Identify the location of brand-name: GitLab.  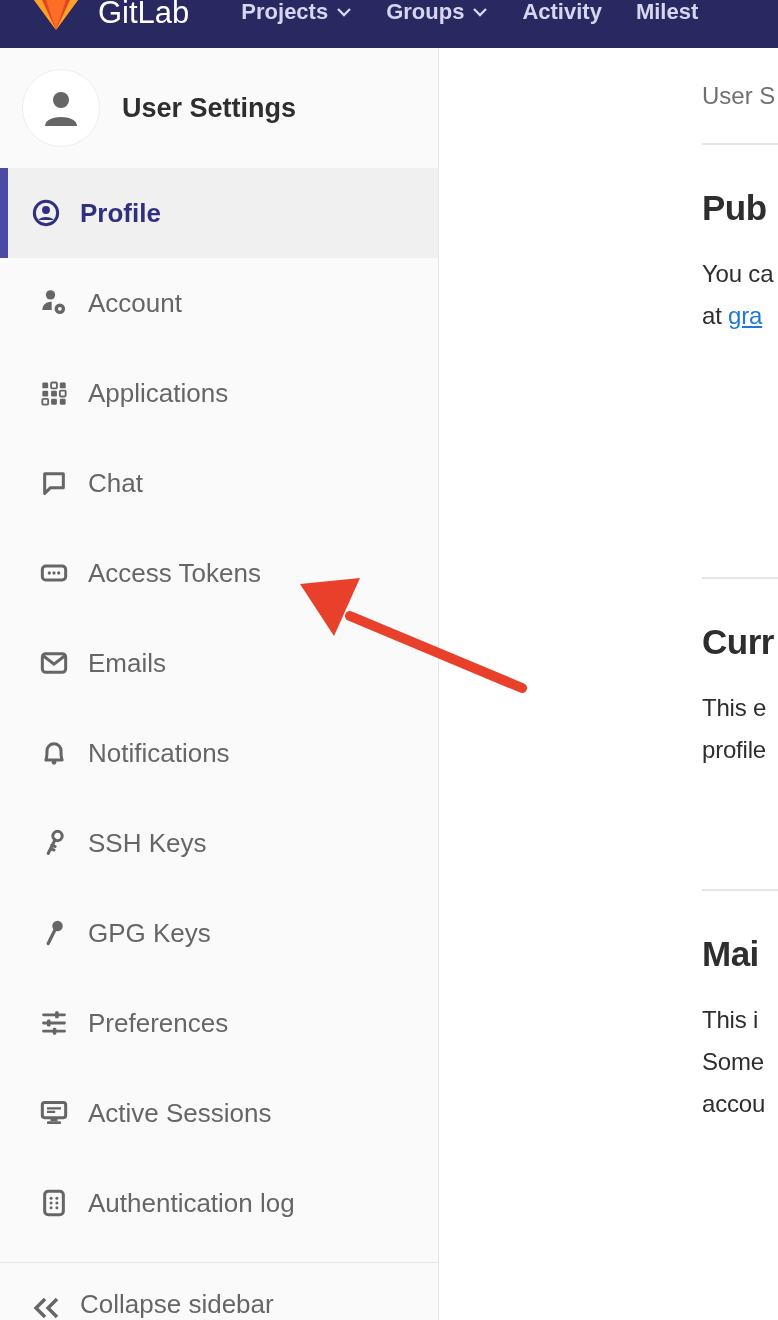
(144, 15).